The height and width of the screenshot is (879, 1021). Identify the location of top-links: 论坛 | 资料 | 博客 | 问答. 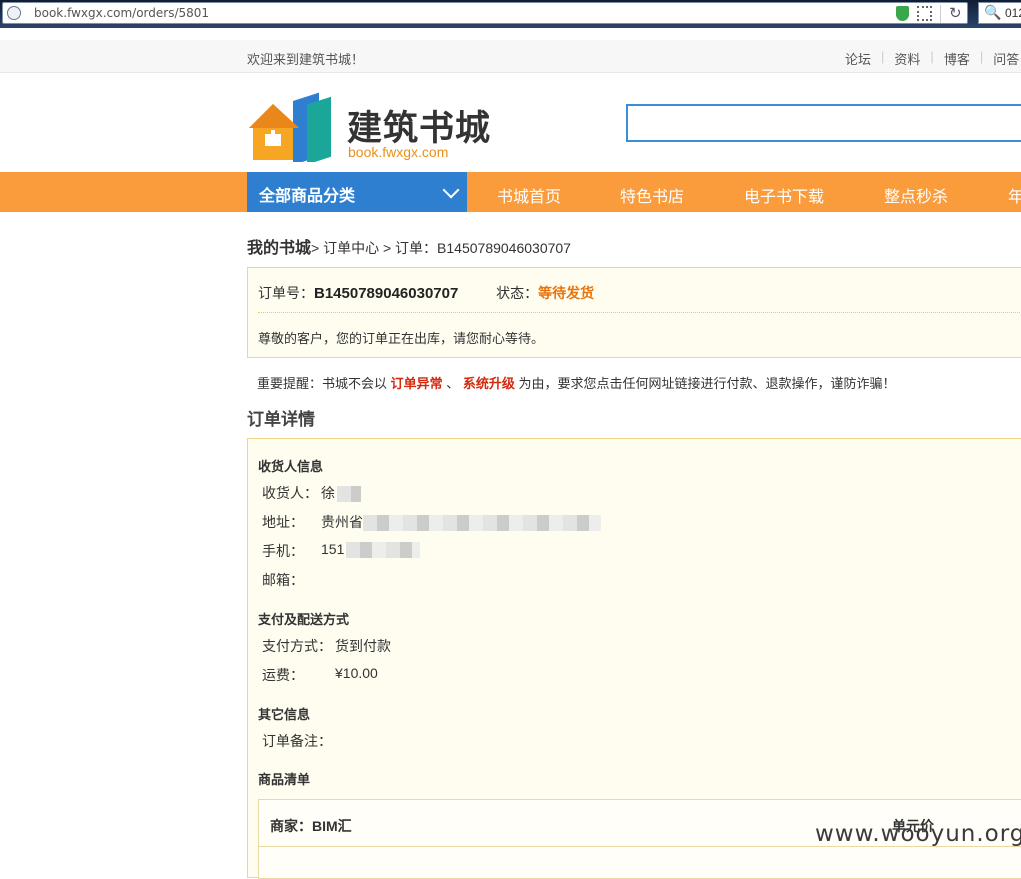
(932, 58).